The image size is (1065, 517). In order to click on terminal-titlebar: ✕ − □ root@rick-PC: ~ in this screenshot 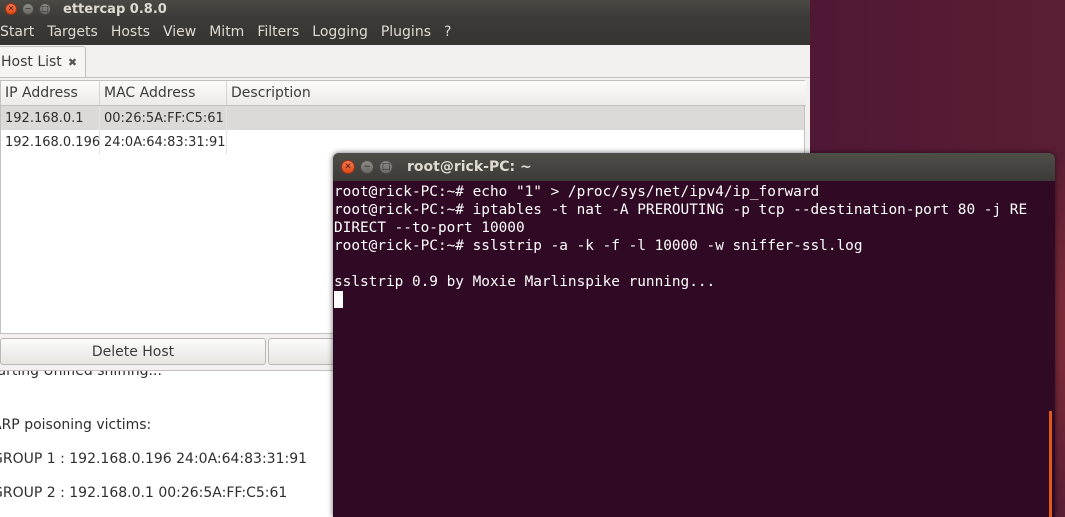, I will do `click(694, 167)`.